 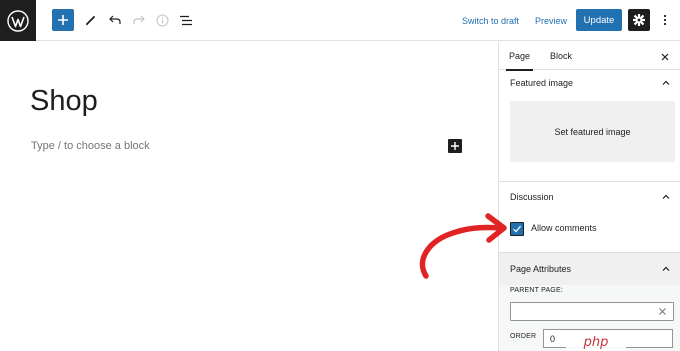 I want to click on undo-icon, so click(x=115, y=19).